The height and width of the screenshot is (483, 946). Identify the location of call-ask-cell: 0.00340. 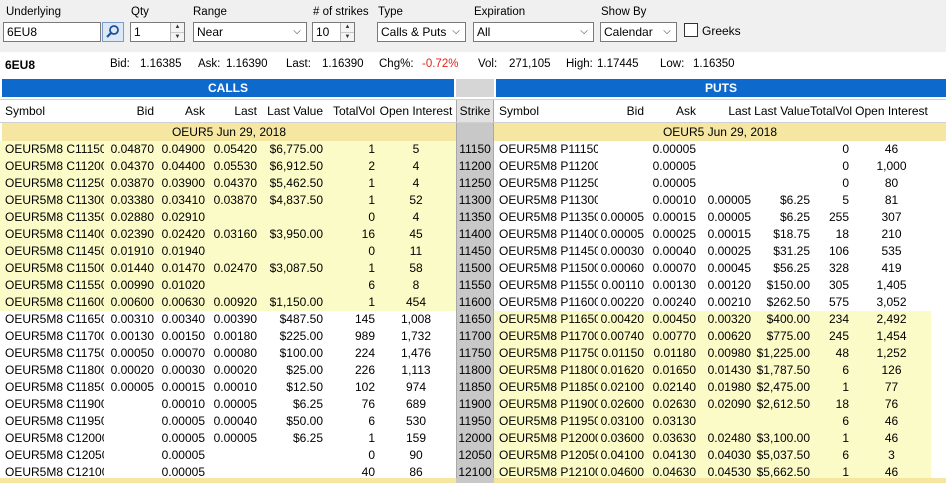
(180, 319).